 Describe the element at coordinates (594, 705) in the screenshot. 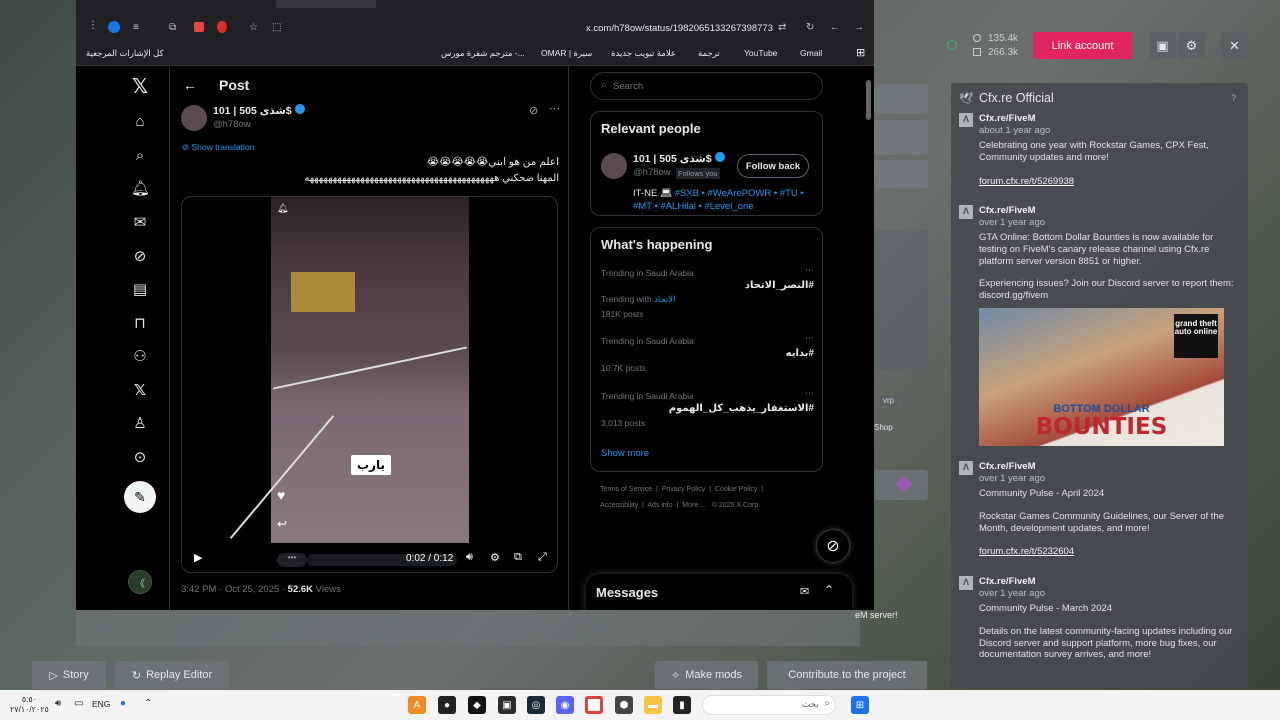

I see `chrome-icon` at that location.